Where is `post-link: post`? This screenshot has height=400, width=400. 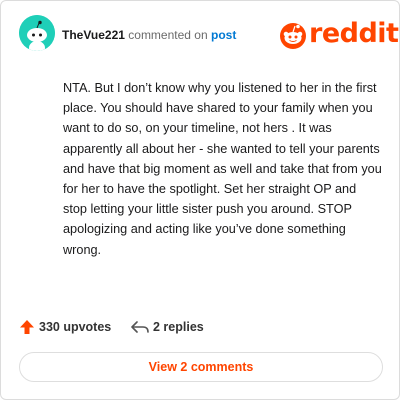 post-link: post is located at coordinates (223, 35).